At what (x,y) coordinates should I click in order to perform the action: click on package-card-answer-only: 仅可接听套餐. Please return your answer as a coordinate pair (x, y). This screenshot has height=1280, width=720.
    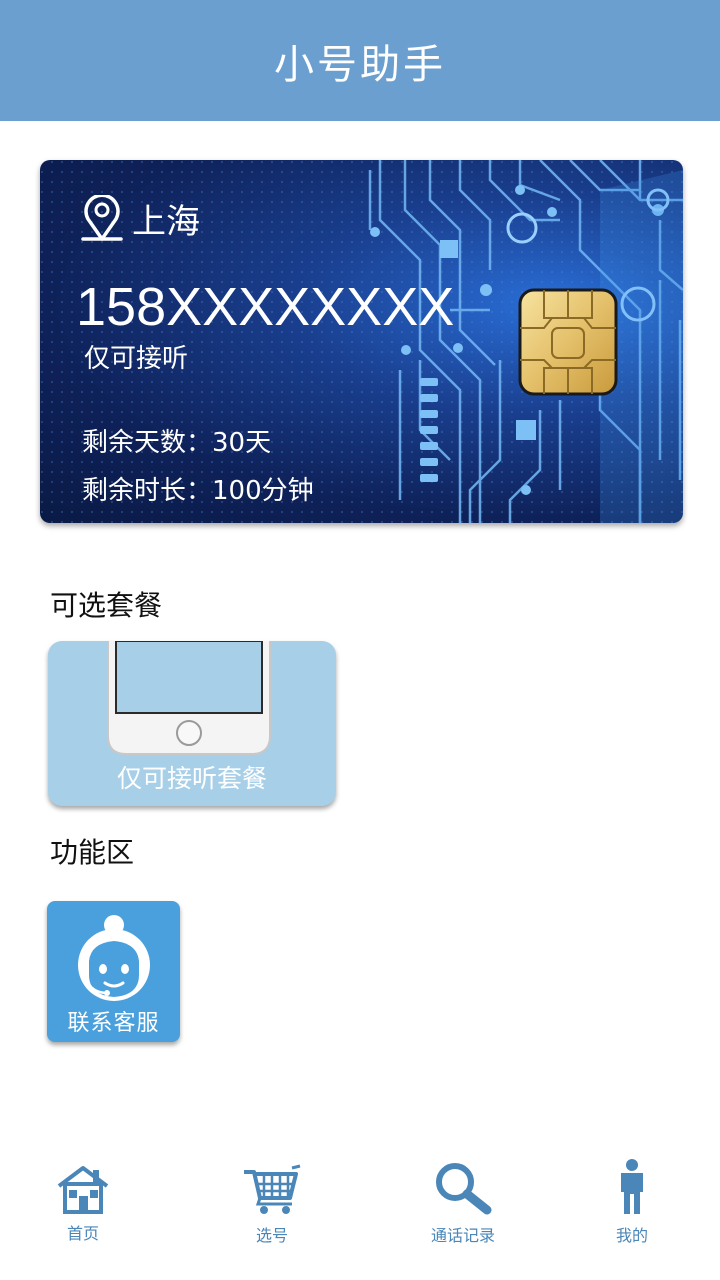
    Looking at the image, I should click on (192, 723).